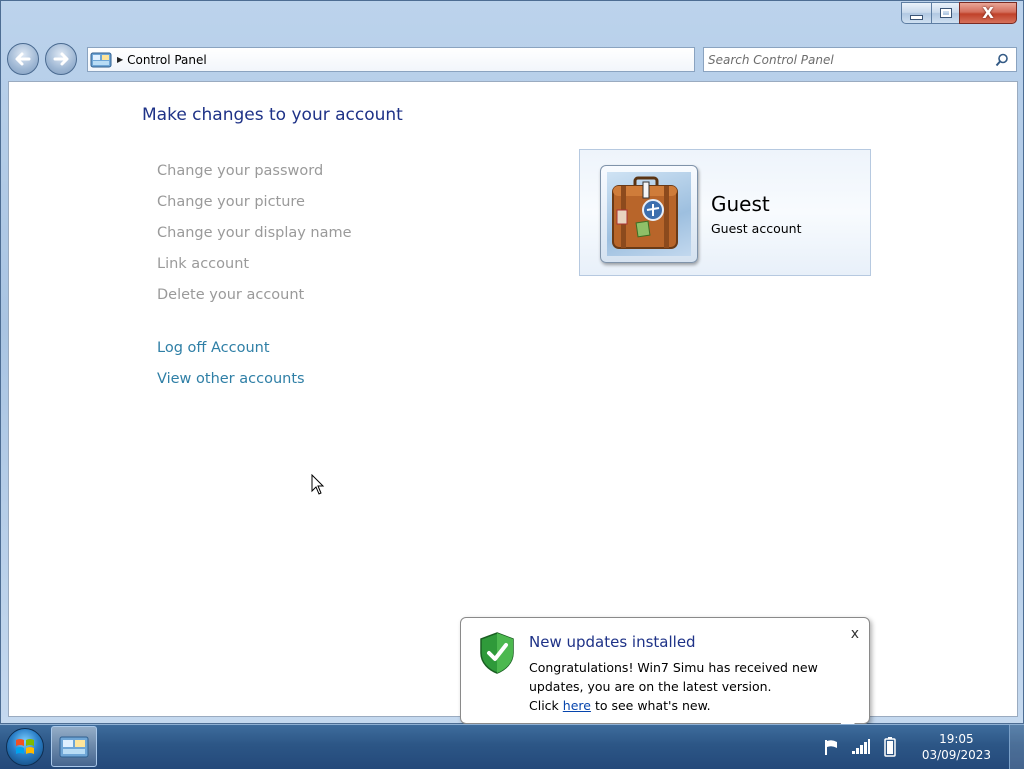 The image size is (1024, 769). What do you see at coordinates (890, 747) in the screenshot?
I see `battery-icon` at bounding box center [890, 747].